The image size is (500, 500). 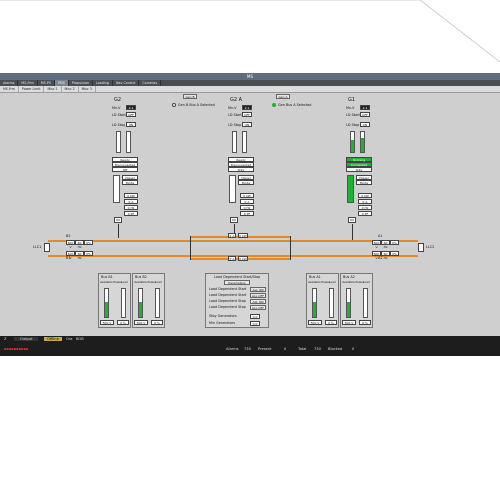 I want to click on total-label: Total, so click(x=302, y=349).